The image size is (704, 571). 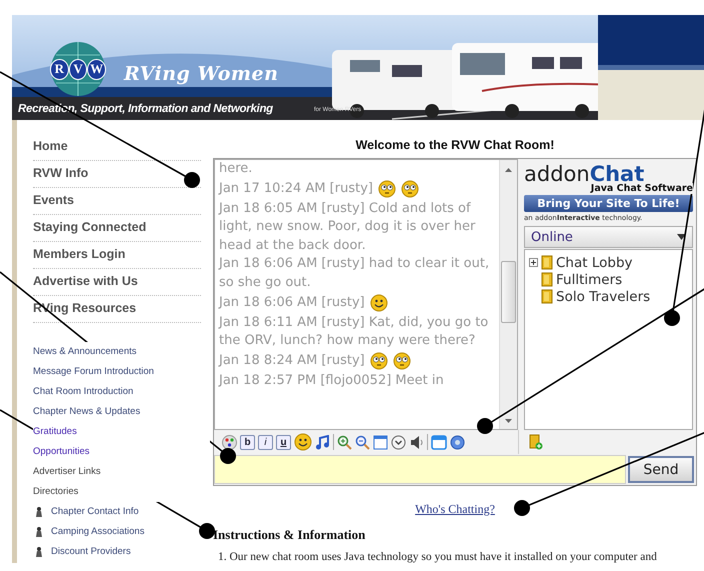 I want to click on room-item: Chat Lobby, so click(x=594, y=262).